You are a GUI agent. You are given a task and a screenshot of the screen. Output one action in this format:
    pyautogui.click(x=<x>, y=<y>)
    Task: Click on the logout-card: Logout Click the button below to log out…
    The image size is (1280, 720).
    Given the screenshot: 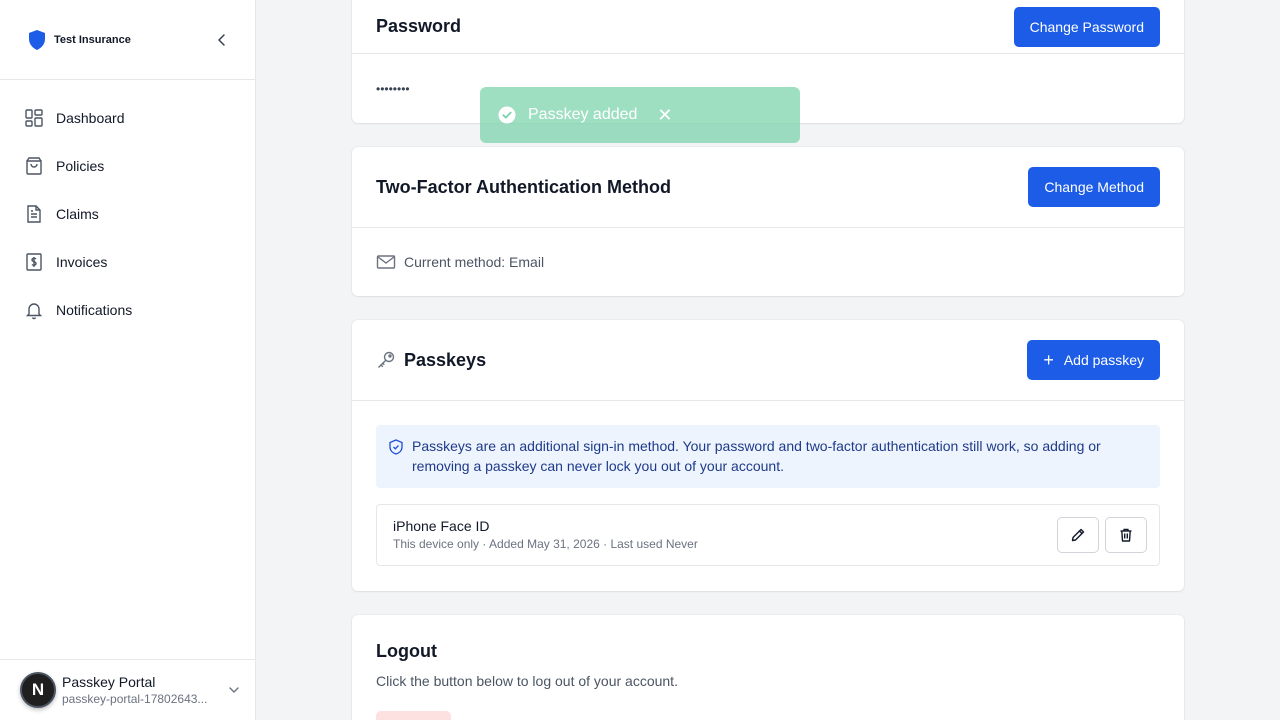 What is the action you would take?
    pyautogui.click(x=768, y=667)
    